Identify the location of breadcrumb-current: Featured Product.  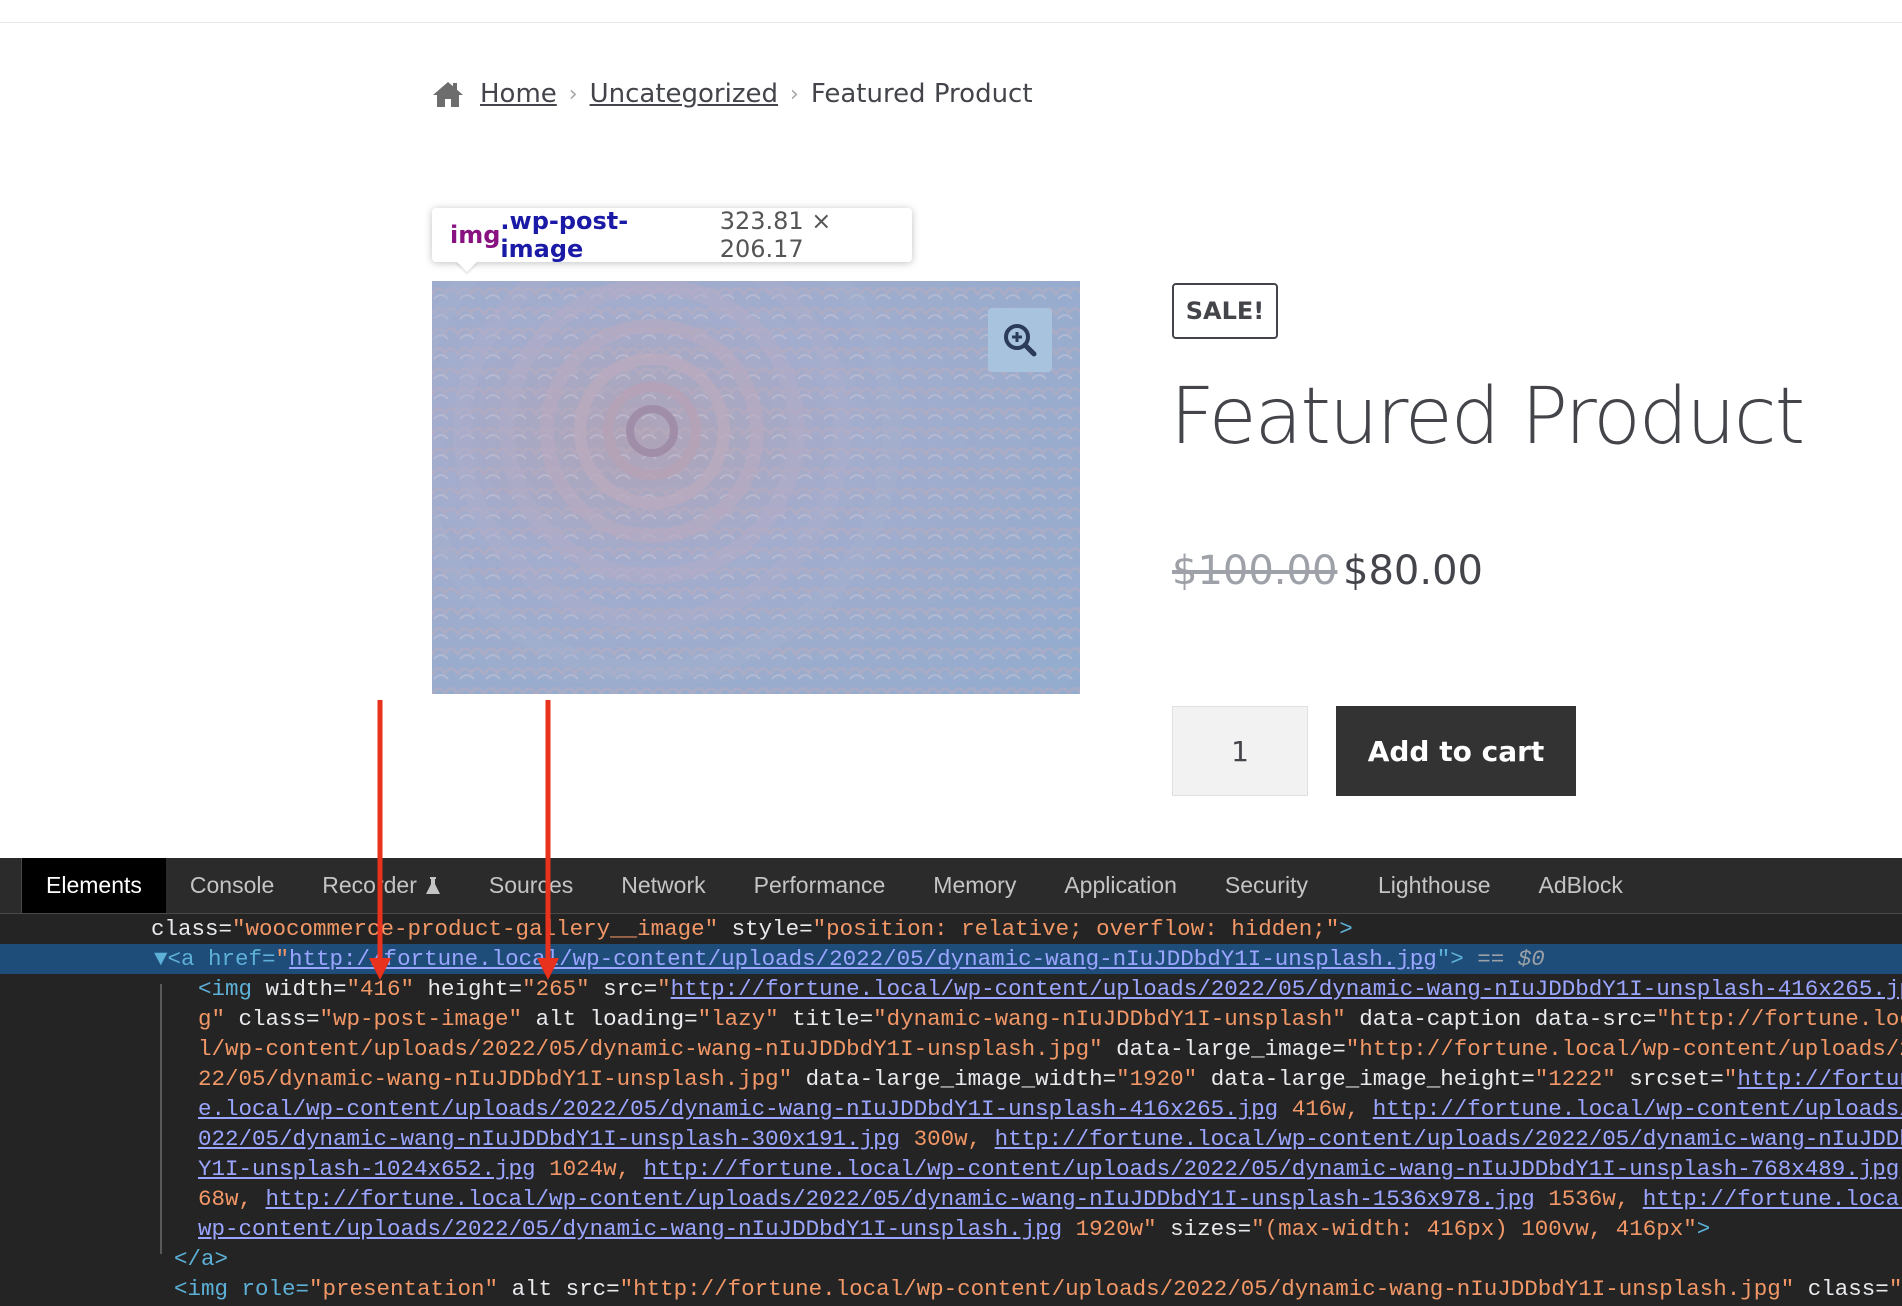
(921, 94).